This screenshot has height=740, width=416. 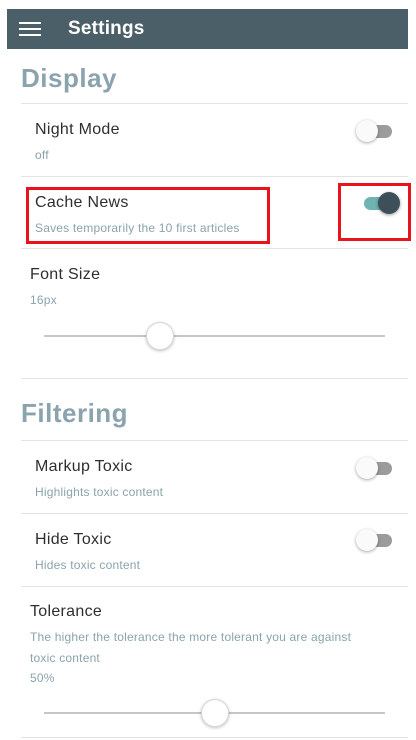 I want to click on font-size-slider, so click(x=214, y=336).